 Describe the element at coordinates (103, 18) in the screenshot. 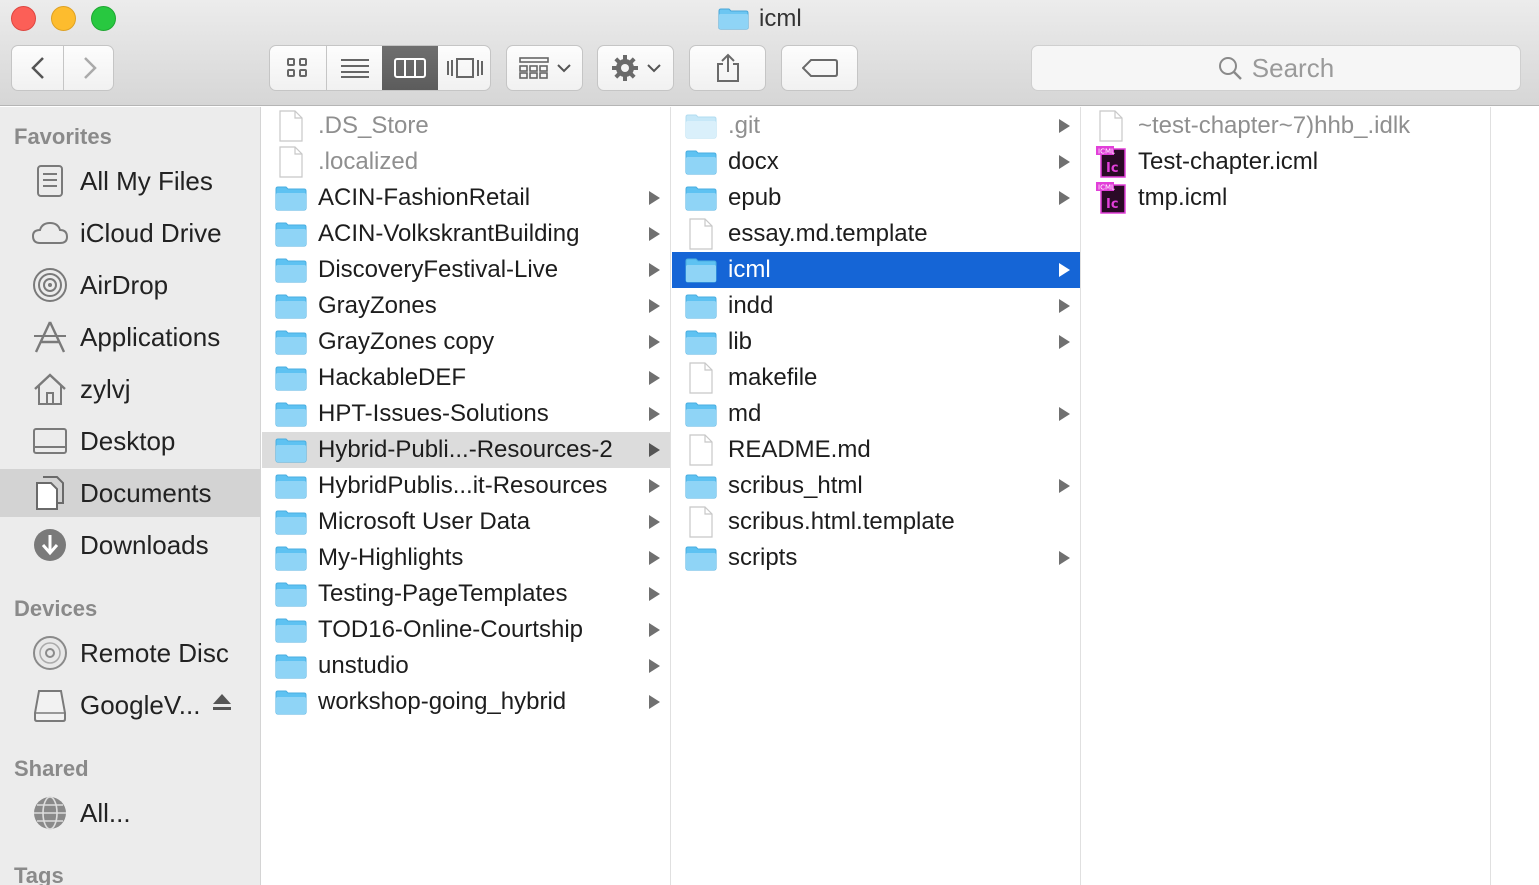

I see `zoom-window-button` at that location.